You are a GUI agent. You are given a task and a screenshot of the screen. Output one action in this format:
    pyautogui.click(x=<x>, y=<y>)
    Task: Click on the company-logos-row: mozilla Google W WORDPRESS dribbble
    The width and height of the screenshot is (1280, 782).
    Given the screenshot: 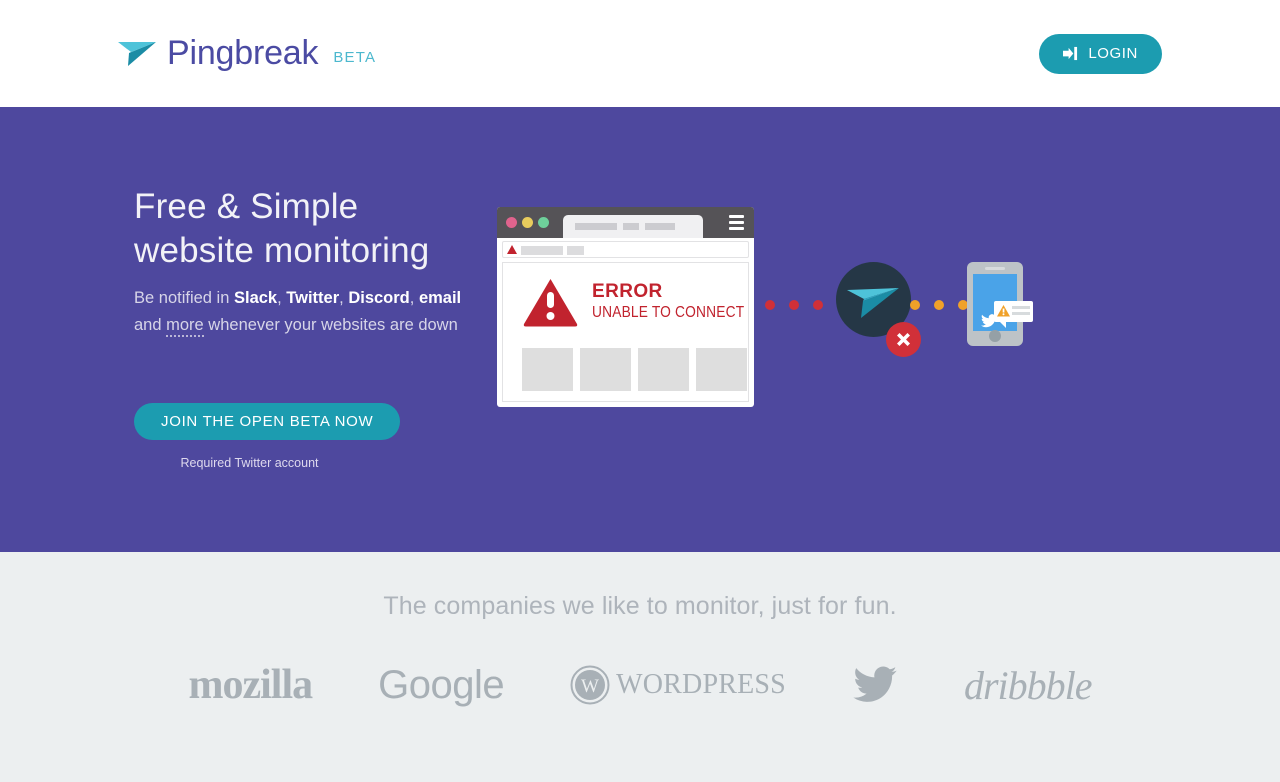 What is the action you would take?
    pyautogui.click(x=640, y=685)
    